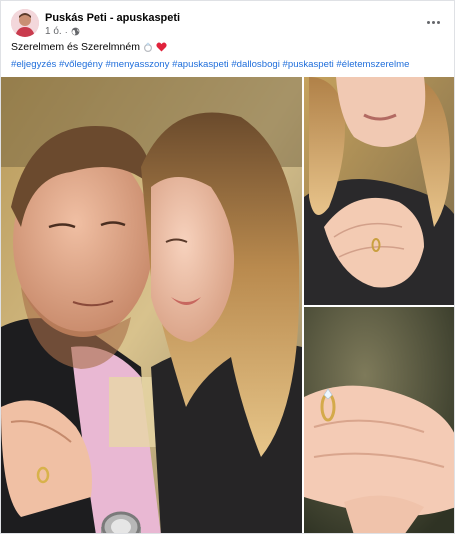  What do you see at coordinates (75, 47) in the screenshot?
I see `caption-text: Szerelmem és Szerelmném` at bounding box center [75, 47].